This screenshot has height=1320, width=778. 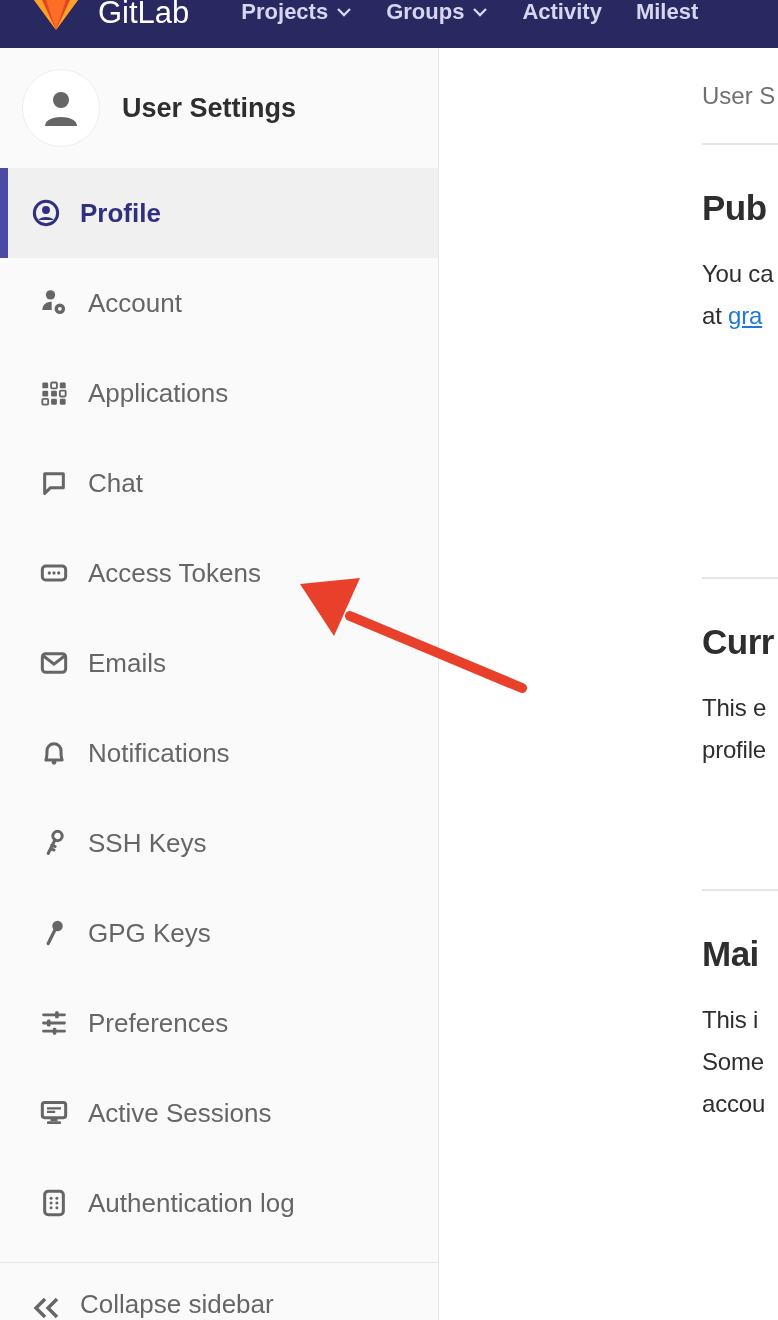 I want to click on sidebar-item: Emails, so click(x=219, y=663).